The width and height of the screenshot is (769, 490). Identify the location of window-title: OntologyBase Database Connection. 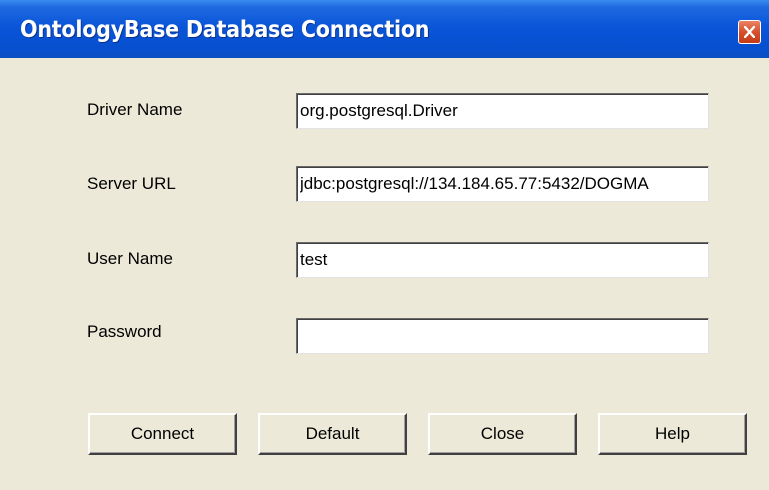
(225, 30).